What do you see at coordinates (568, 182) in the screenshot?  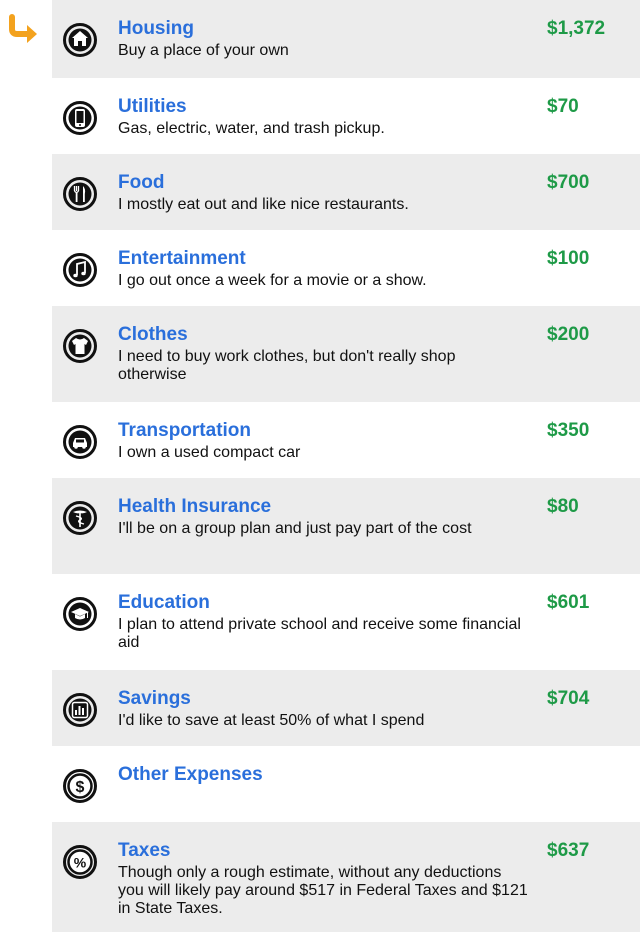 I see `item-amount: $700` at bounding box center [568, 182].